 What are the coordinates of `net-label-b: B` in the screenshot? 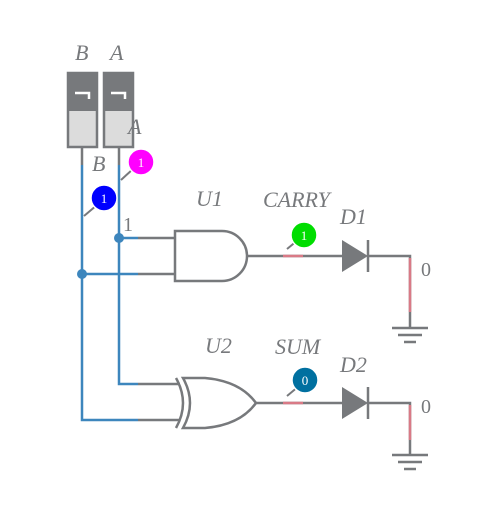 It's located at (98, 163).